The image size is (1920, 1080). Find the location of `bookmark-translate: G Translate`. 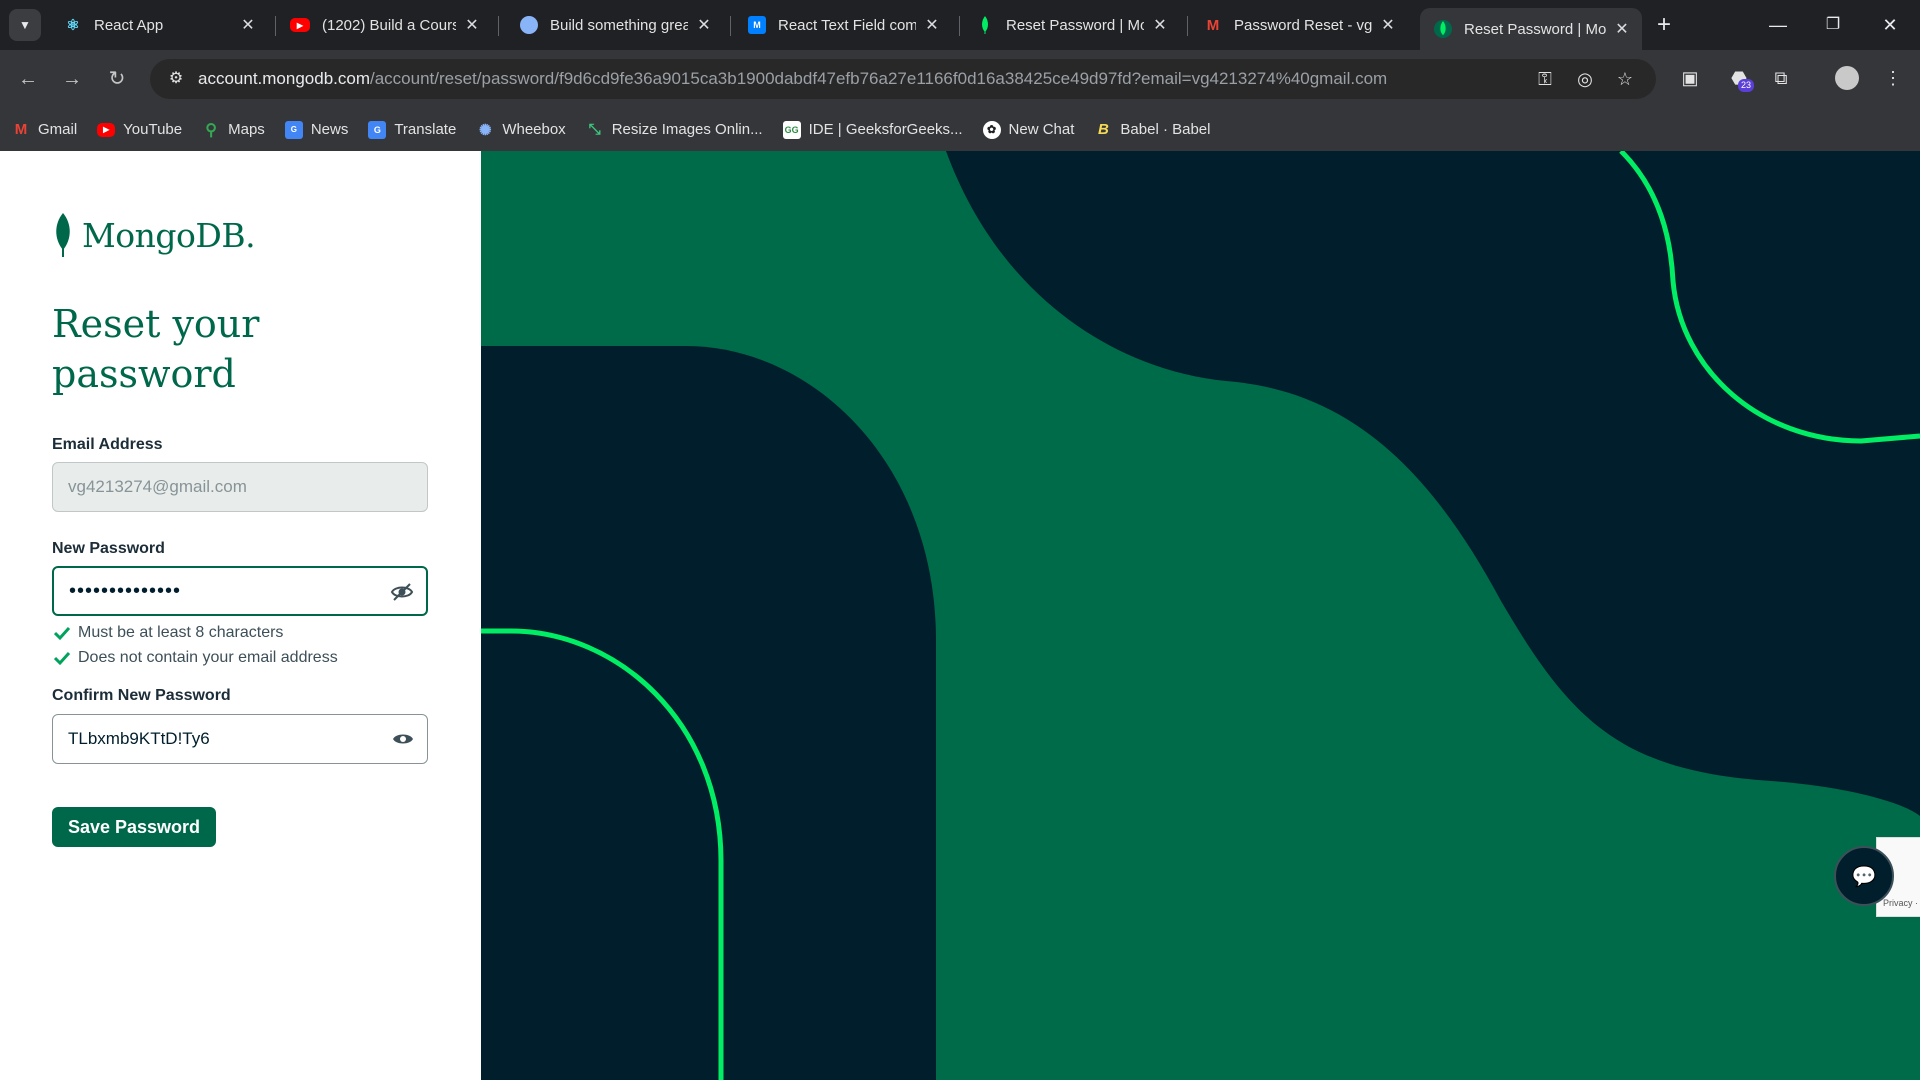

bookmark-translate: G Translate is located at coordinates (412, 129).